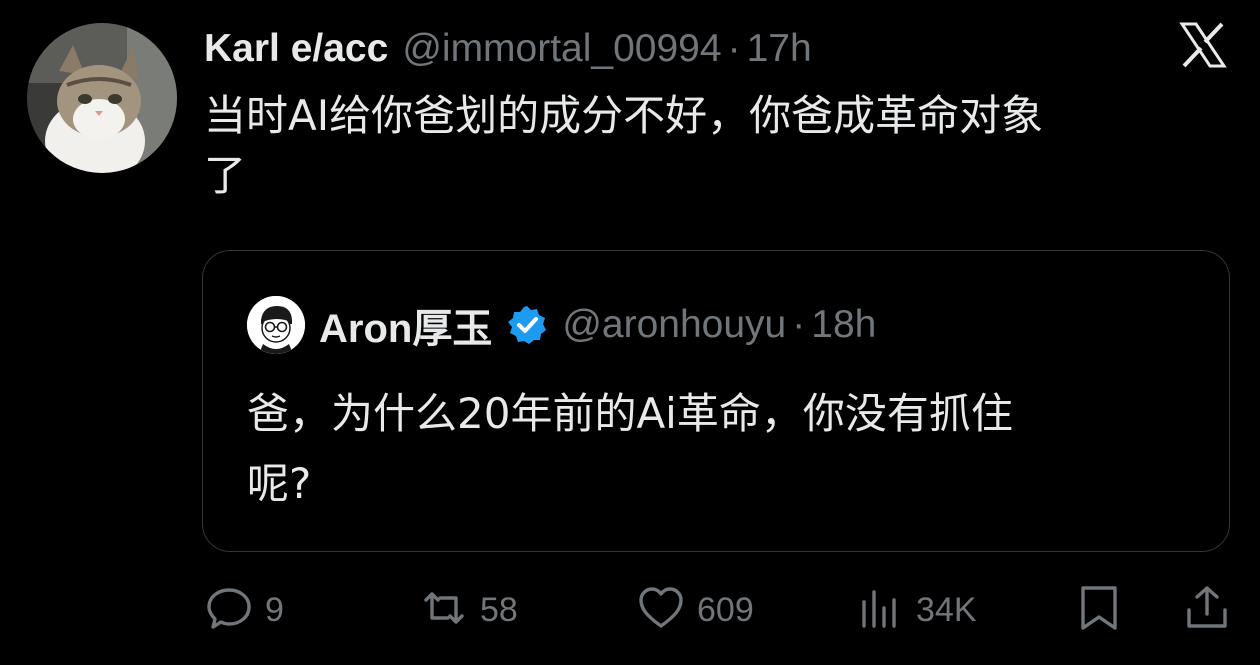 This screenshot has height=665, width=1260. What do you see at coordinates (880, 610) in the screenshot?
I see `views-icon` at bounding box center [880, 610].